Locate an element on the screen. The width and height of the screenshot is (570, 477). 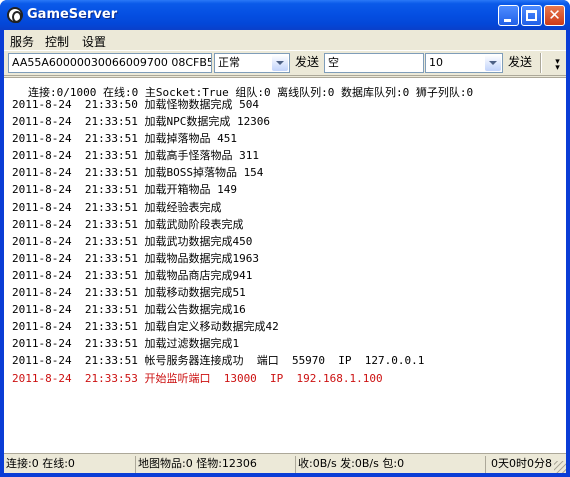
log-line: 2011-8-24 21:33:51 加载经验表完成 is located at coordinates (117, 207).